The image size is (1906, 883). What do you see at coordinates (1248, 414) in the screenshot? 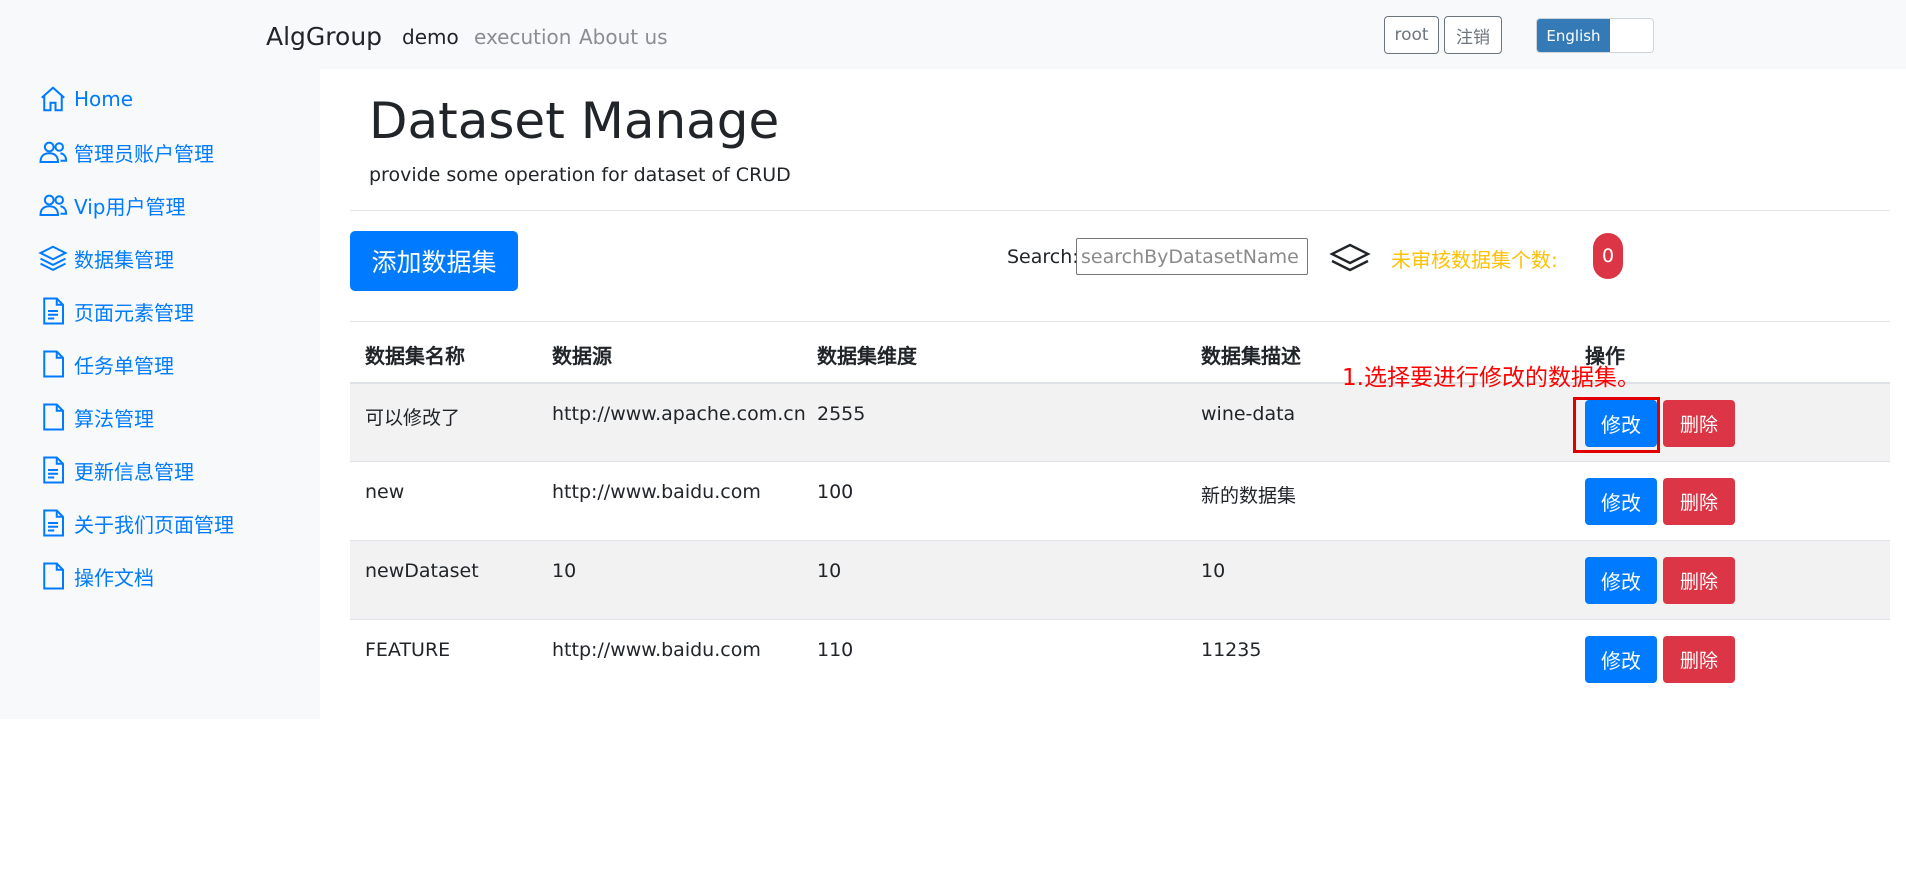
I see `cell-description: wine-data` at bounding box center [1248, 414].